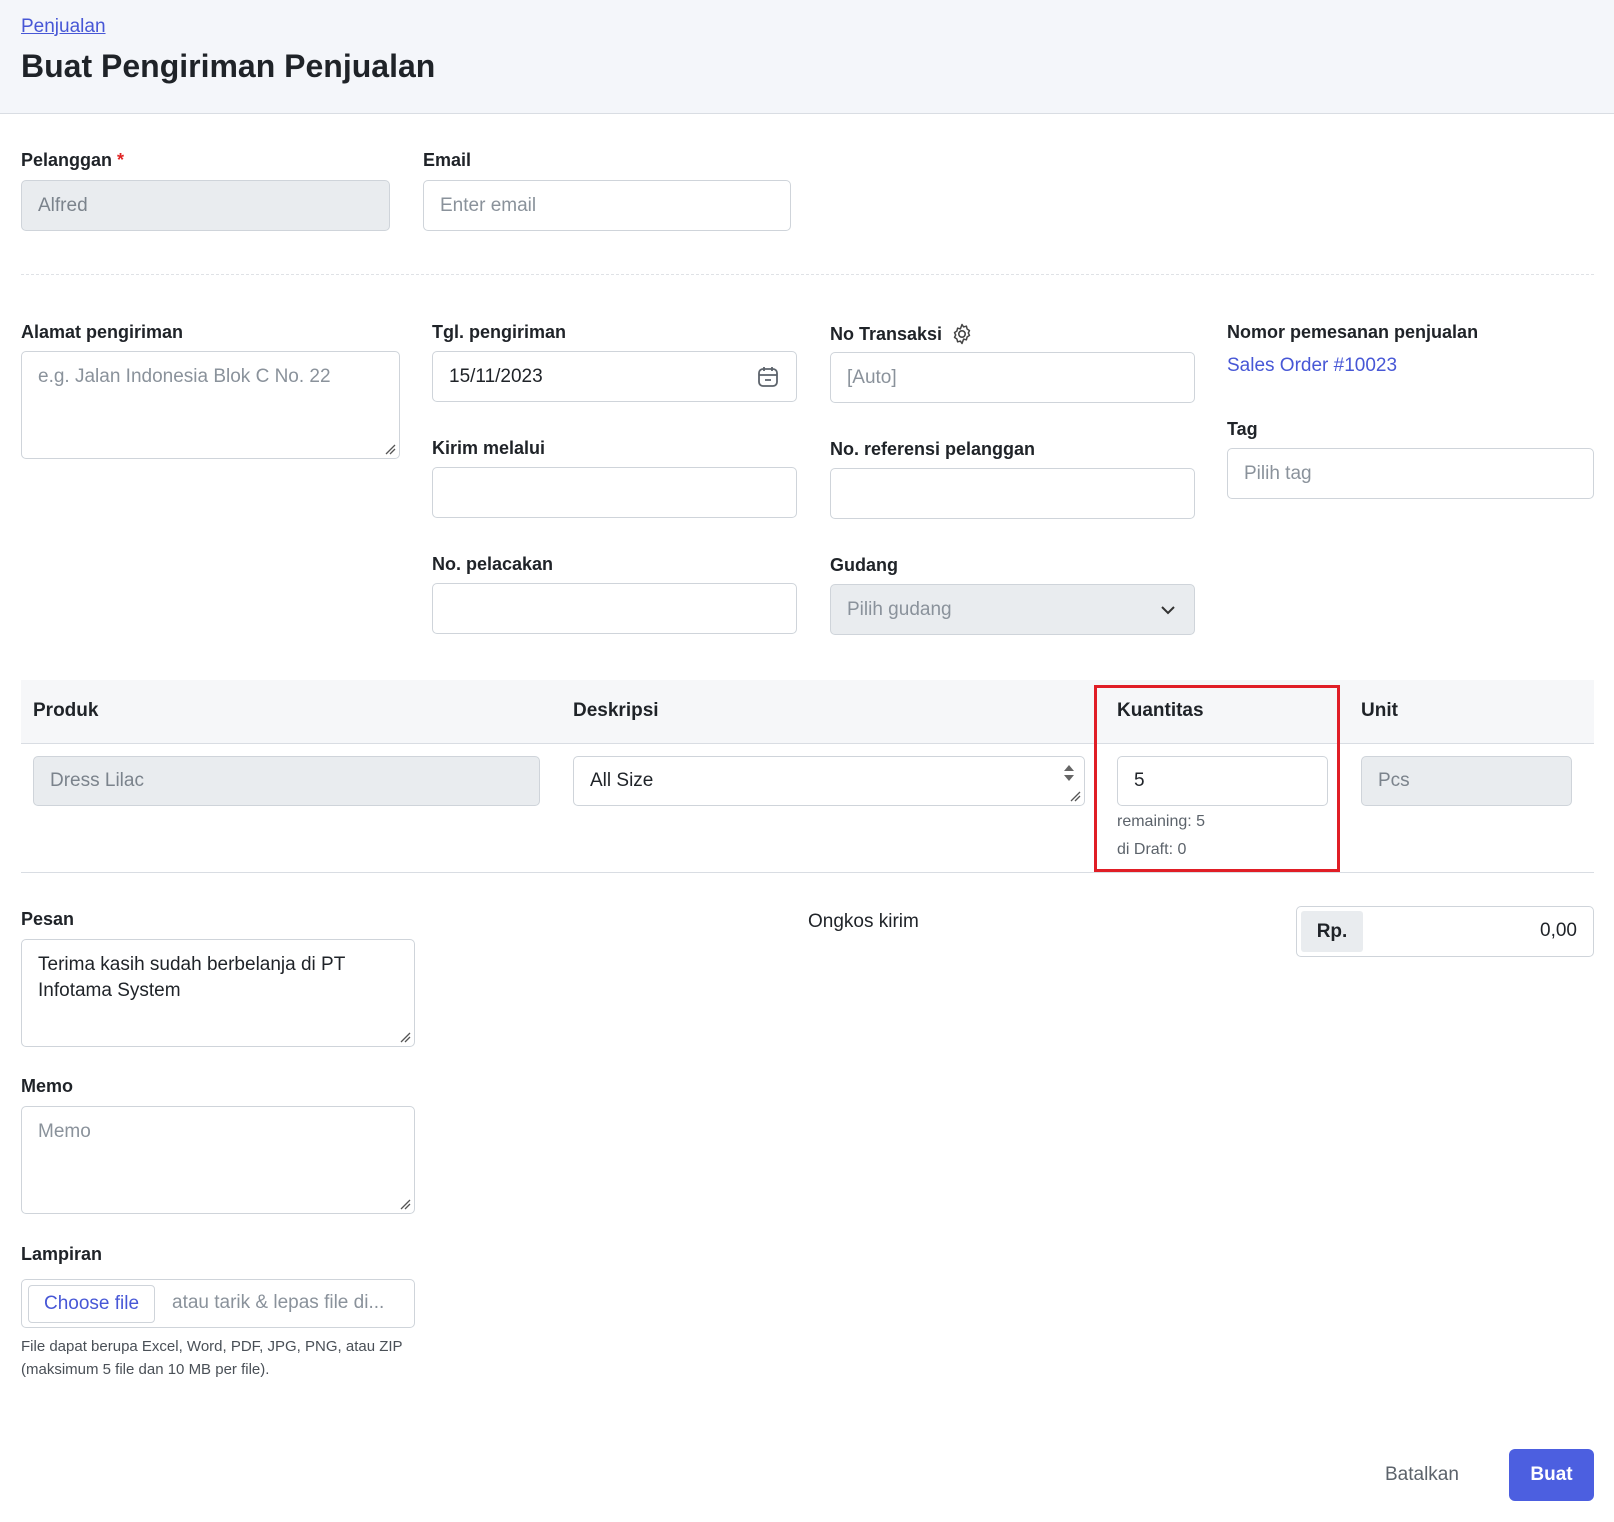 The width and height of the screenshot is (1614, 1522). Describe the element at coordinates (863, 921) in the screenshot. I see `shipping-cost-label: Ongkos kirim` at that location.